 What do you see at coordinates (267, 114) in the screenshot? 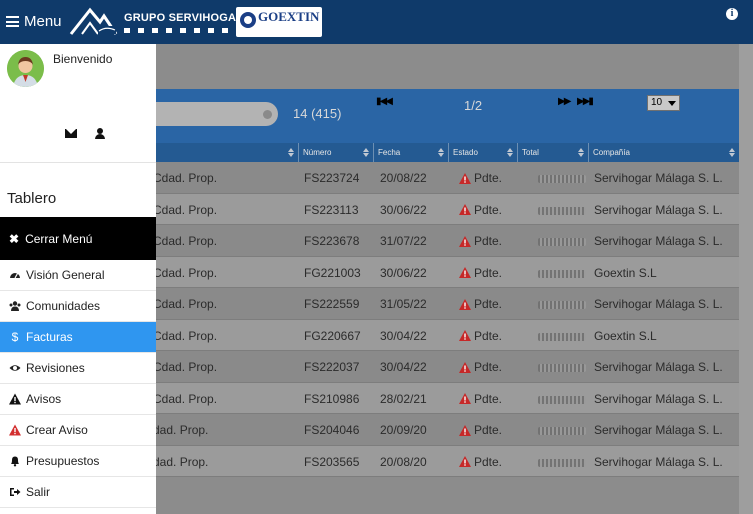
I see `clear-search-icon` at bounding box center [267, 114].